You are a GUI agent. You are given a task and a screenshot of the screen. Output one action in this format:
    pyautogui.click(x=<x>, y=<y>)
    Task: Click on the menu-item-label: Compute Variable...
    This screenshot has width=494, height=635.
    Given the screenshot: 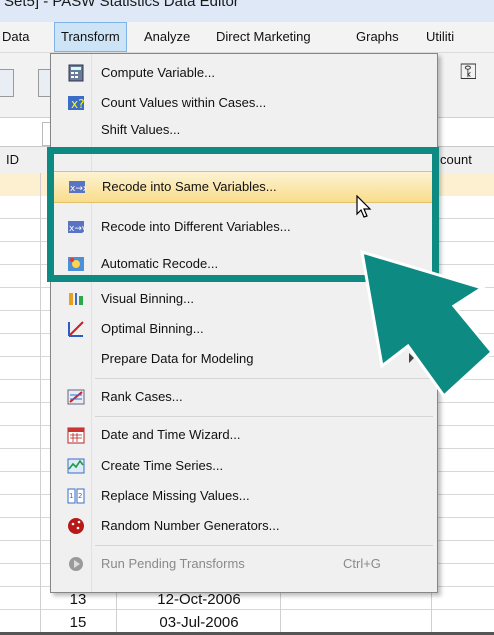 What is the action you would take?
    pyautogui.click(x=158, y=72)
    